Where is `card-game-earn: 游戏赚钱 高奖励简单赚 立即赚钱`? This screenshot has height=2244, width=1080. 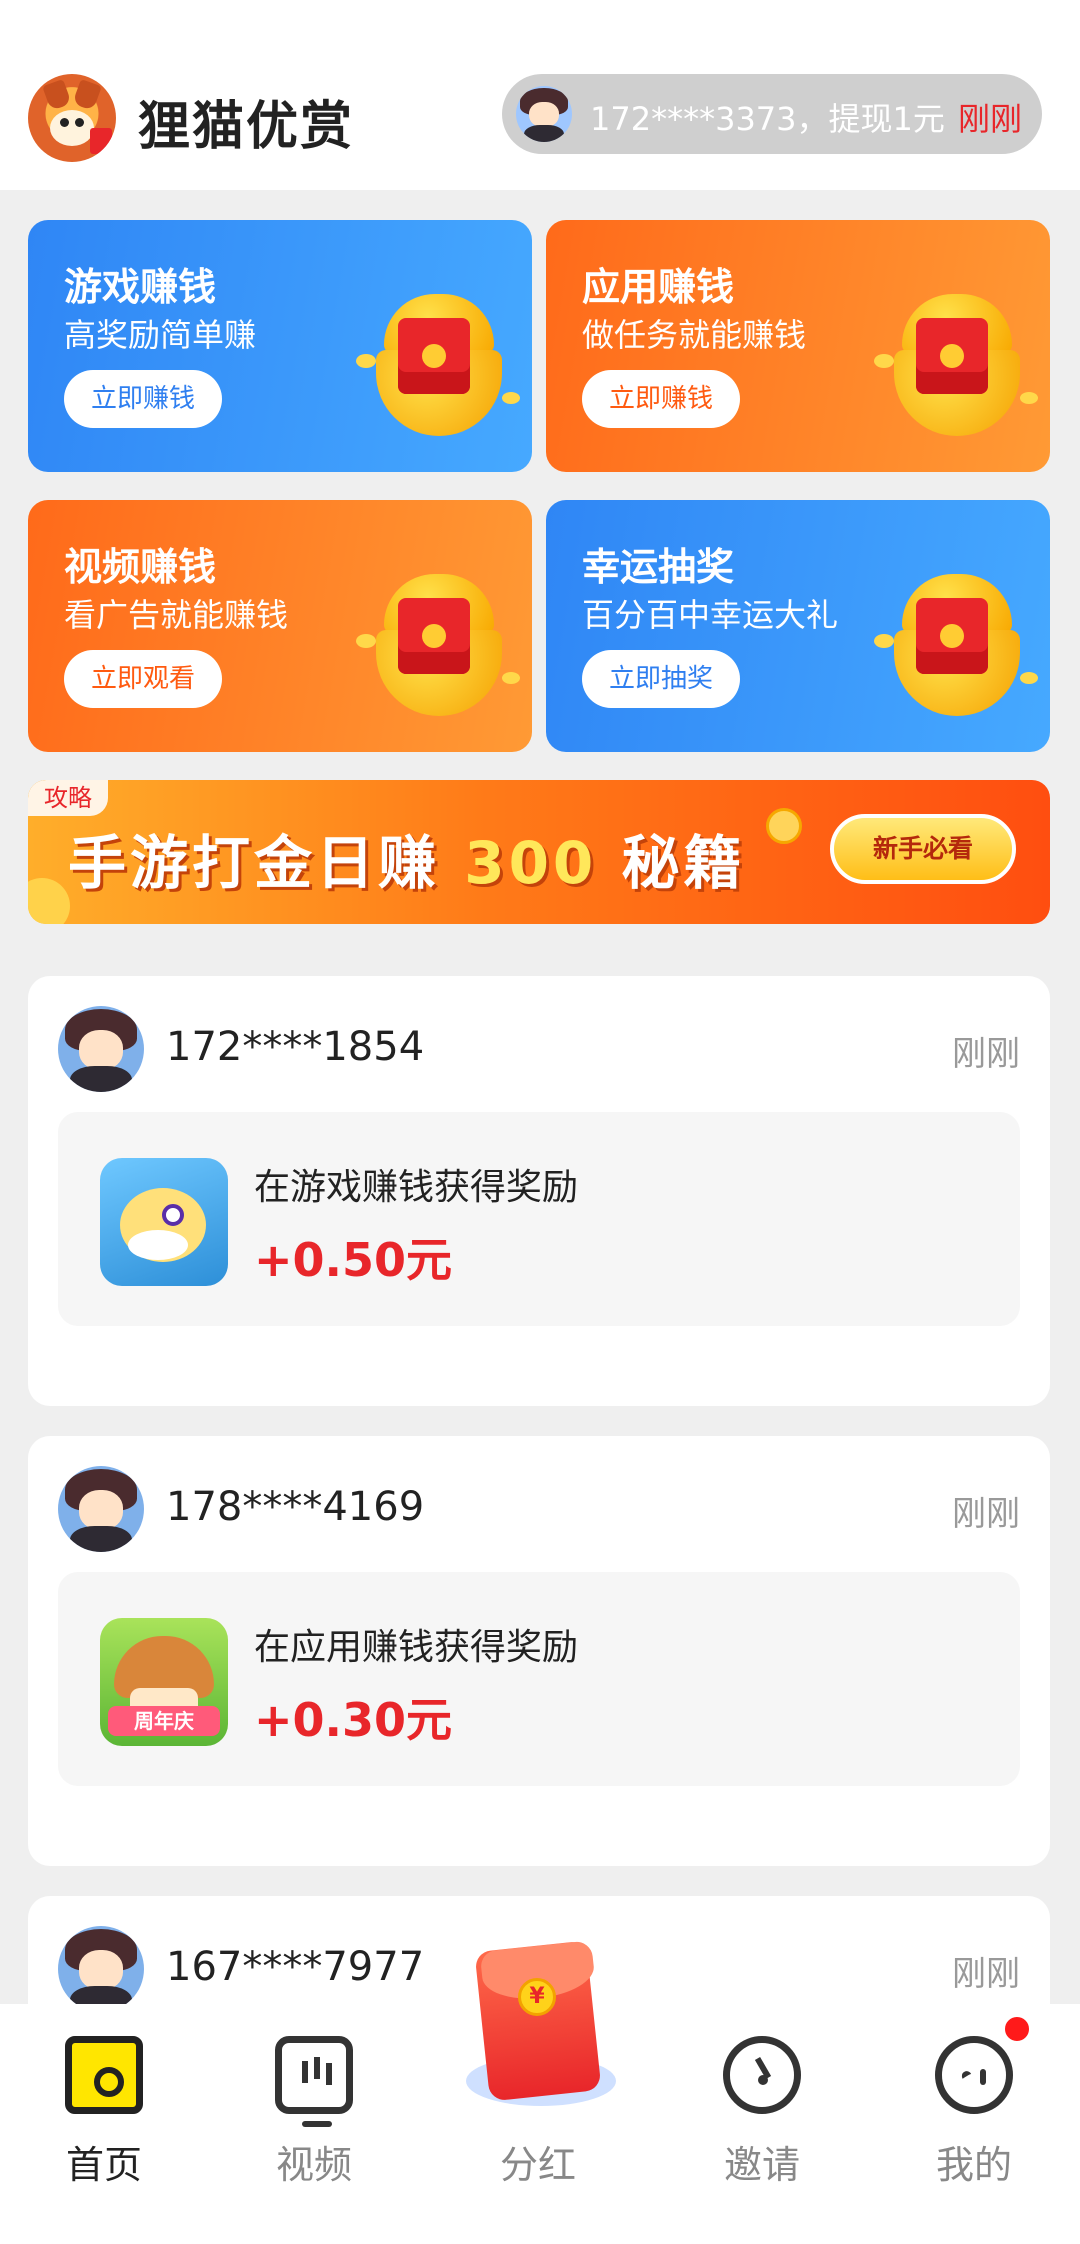
card-game-earn: 游戏赚钱 高奖励简单赚 立即赚钱 is located at coordinates (280, 346).